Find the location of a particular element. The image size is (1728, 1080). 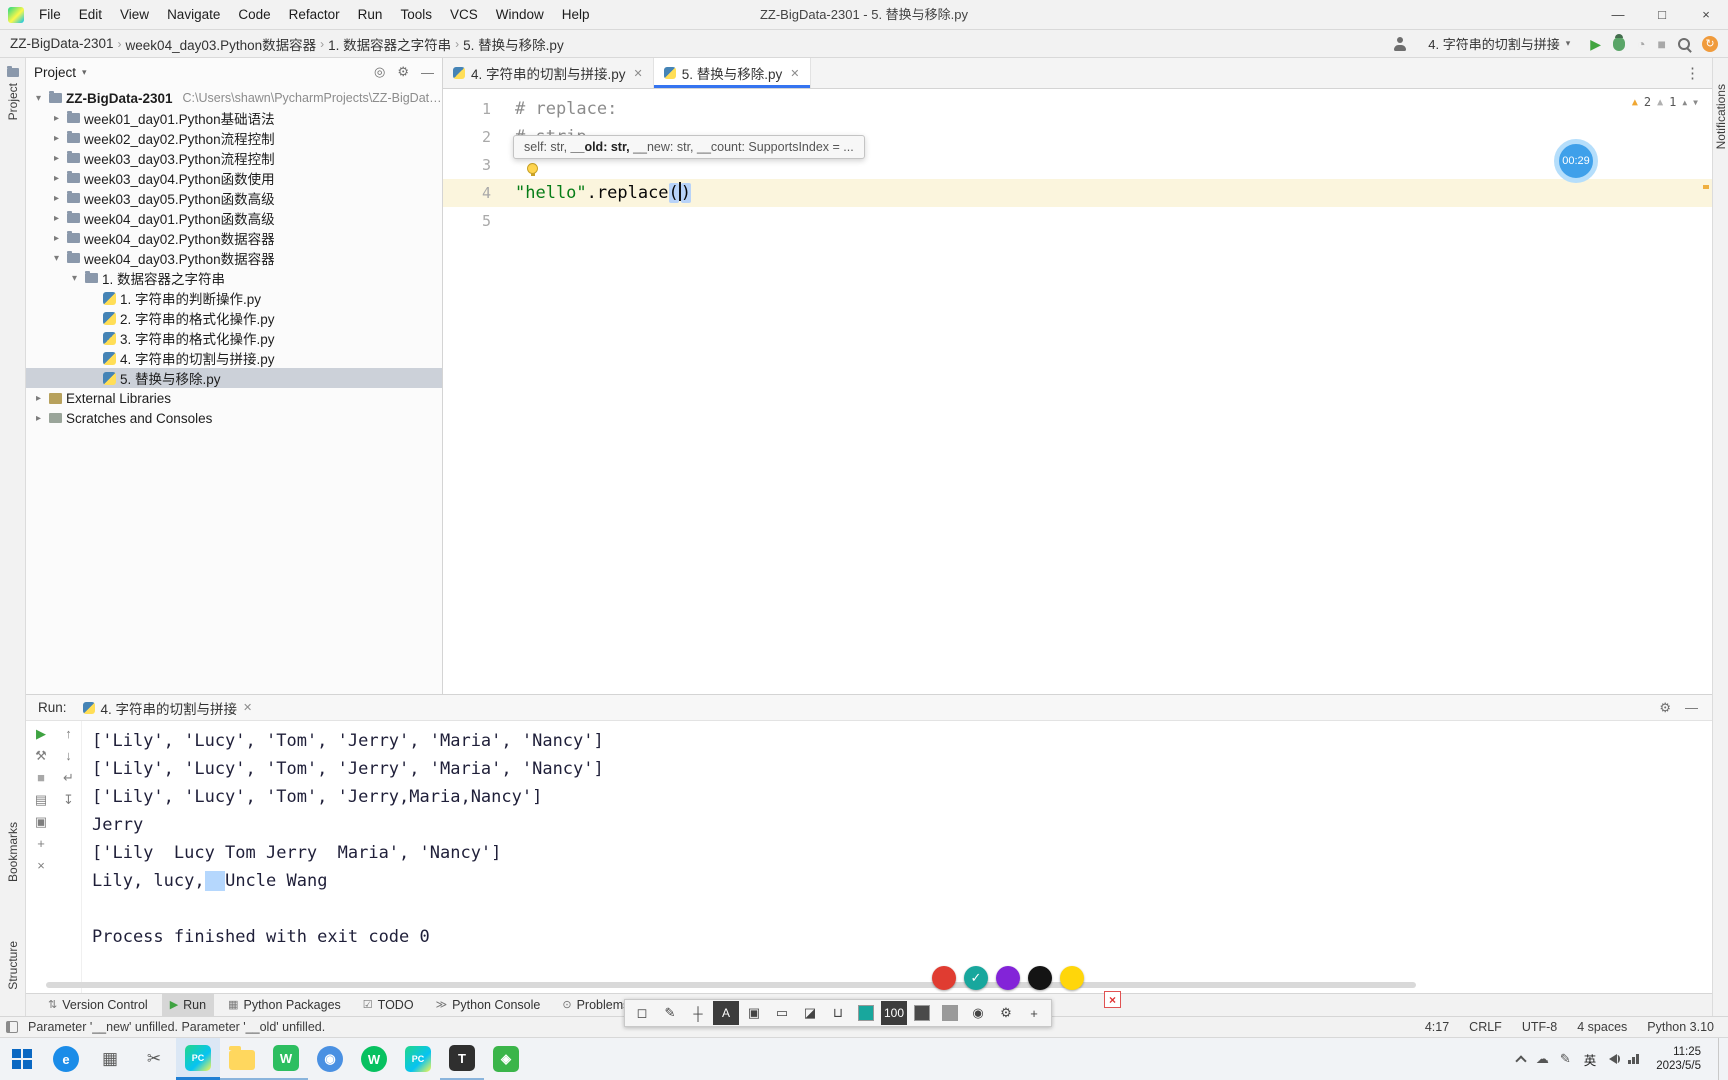

project-panel-title: Project is located at coordinates (55, 72).